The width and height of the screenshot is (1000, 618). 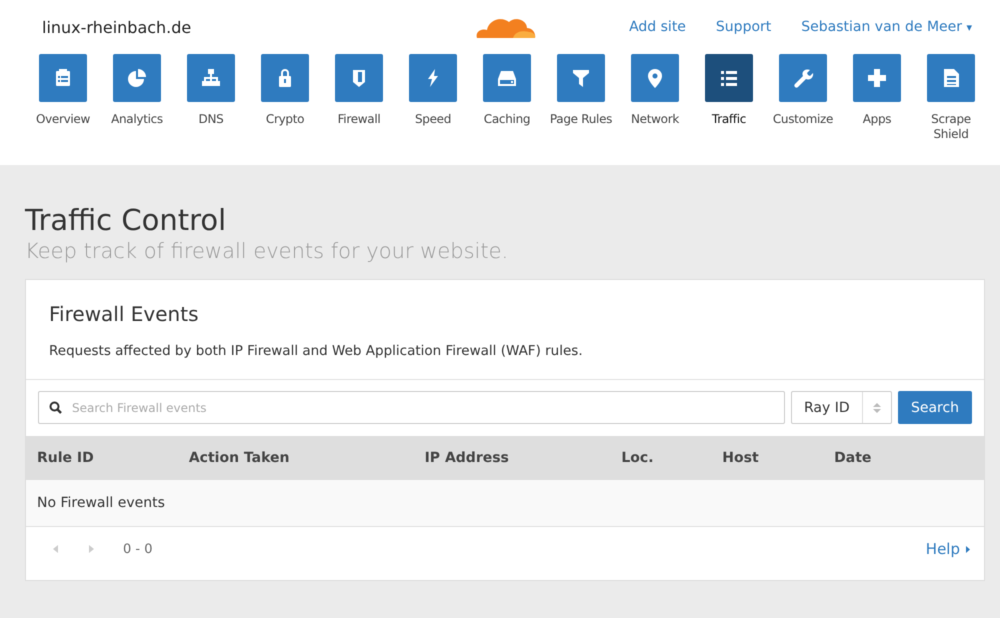 I want to click on header-link: Add site, so click(x=657, y=27).